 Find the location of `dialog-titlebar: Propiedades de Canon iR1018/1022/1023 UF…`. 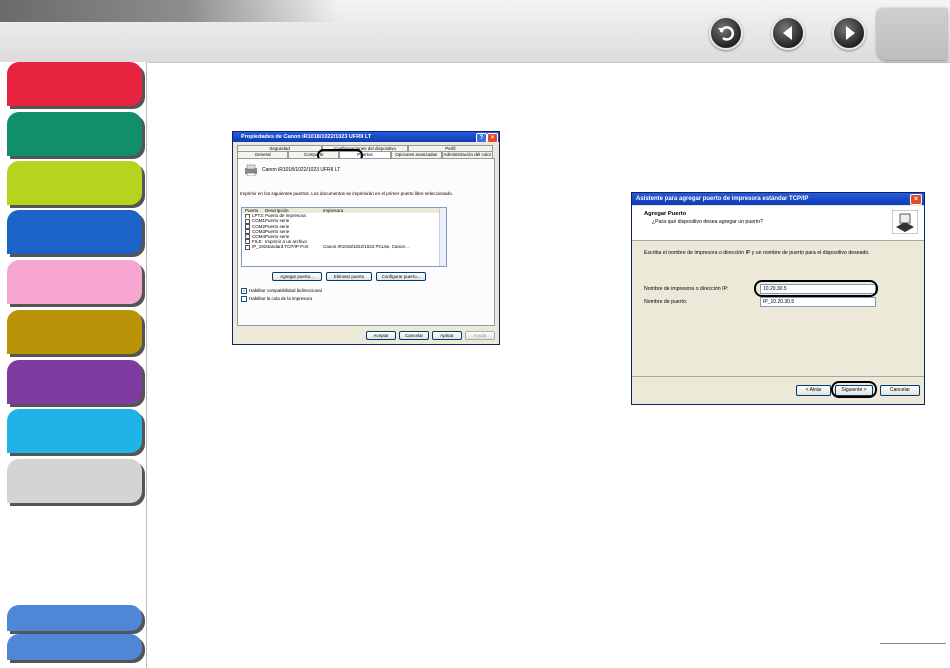

dialog-titlebar: Propiedades de Canon iR1018/1022/1023 UF… is located at coordinates (366, 137).